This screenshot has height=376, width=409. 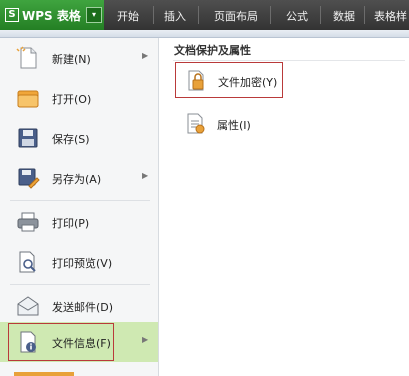 I want to click on printer-icon, so click(x=28, y=222).